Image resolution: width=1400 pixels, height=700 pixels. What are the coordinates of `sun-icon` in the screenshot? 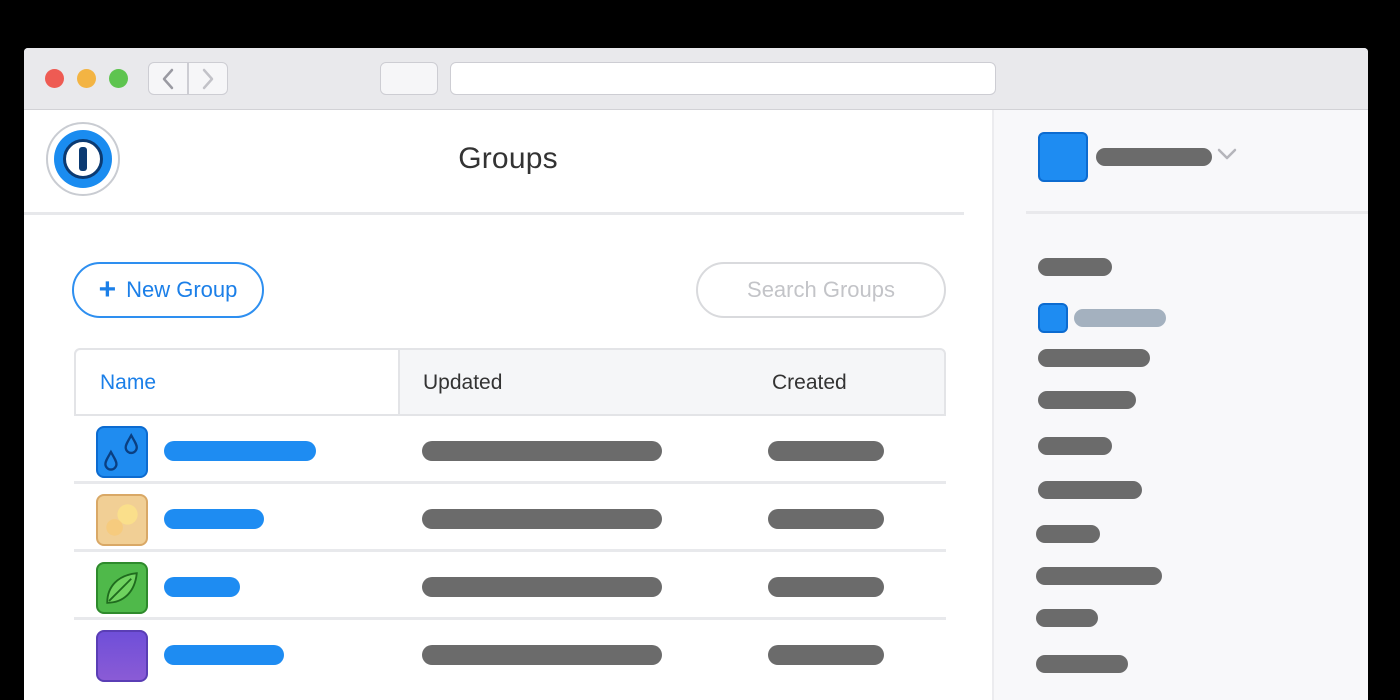 It's located at (122, 520).